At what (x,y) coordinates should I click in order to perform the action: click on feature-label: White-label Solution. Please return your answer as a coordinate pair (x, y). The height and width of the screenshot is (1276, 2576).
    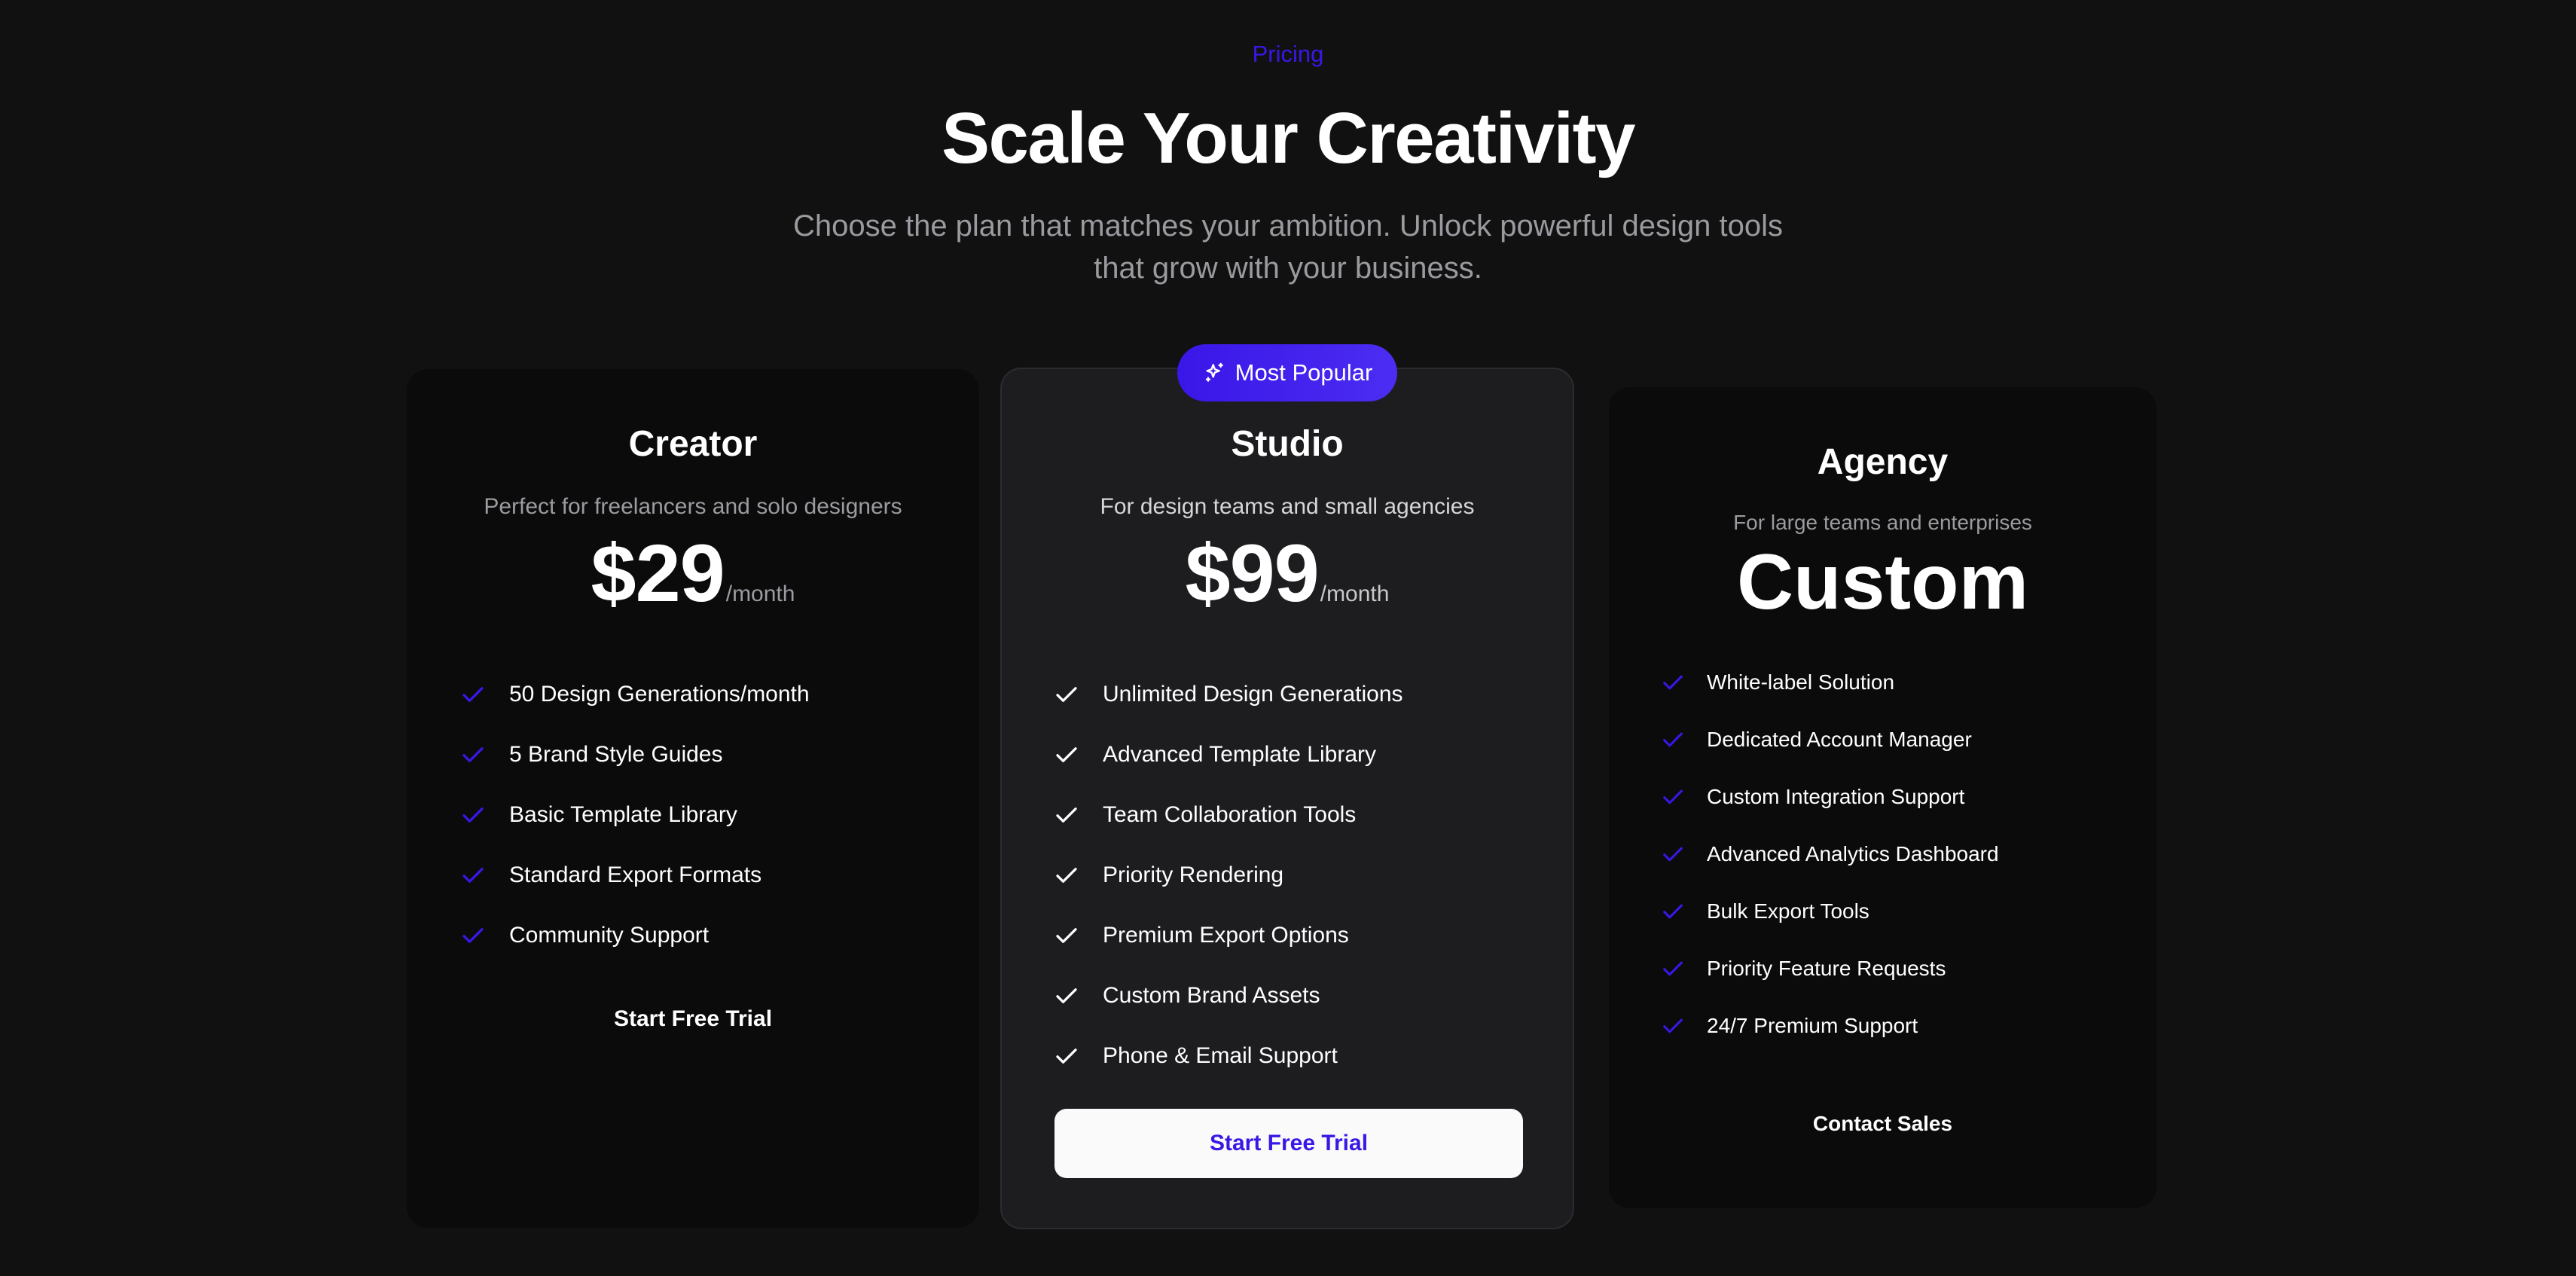
    Looking at the image, I should click on (1801, 682).